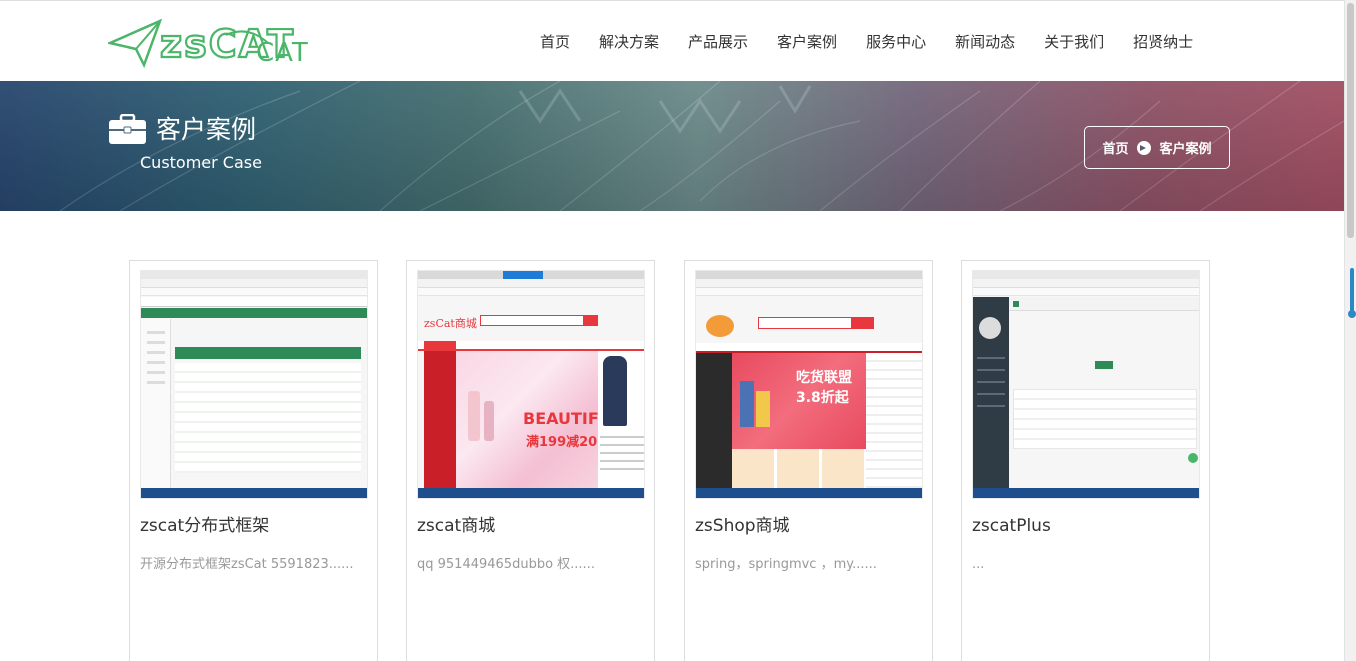 Image resolution: width=1356 pixels, height=661 pixels. Describe the element at coordinates (742, 526) in the screenshot. I see `case-title: zsShop商城` at that location.